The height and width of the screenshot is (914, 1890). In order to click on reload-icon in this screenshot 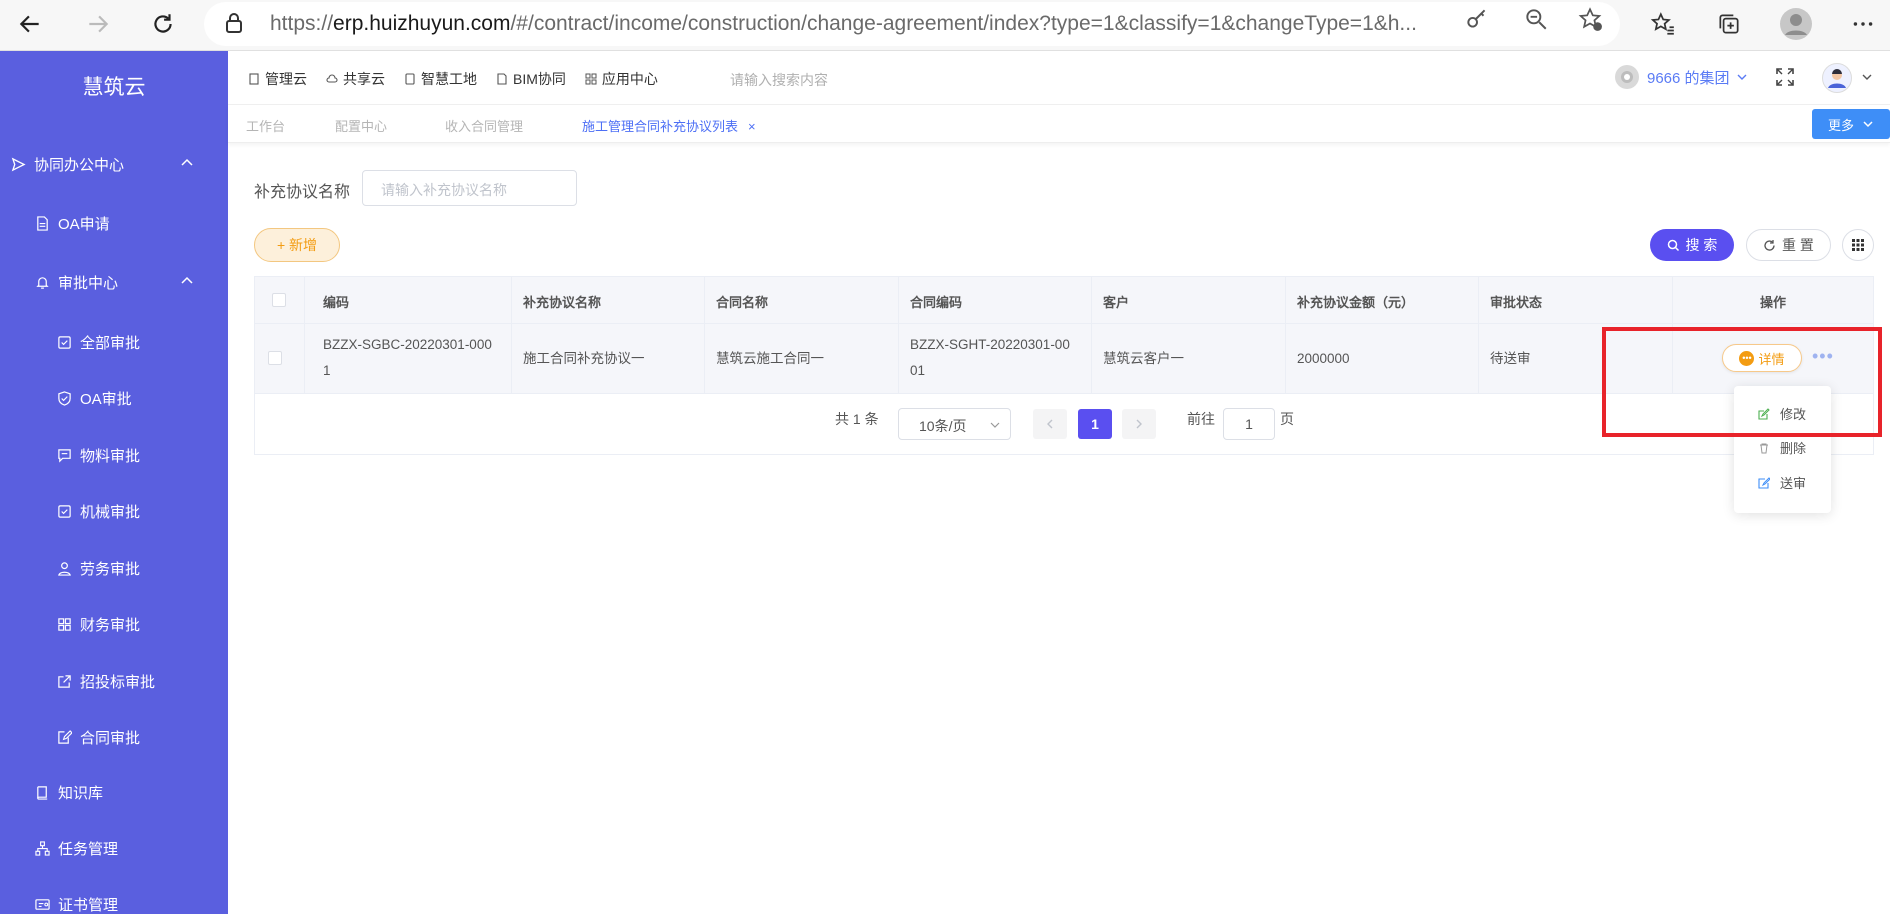, I will do `click(163, 23)`.